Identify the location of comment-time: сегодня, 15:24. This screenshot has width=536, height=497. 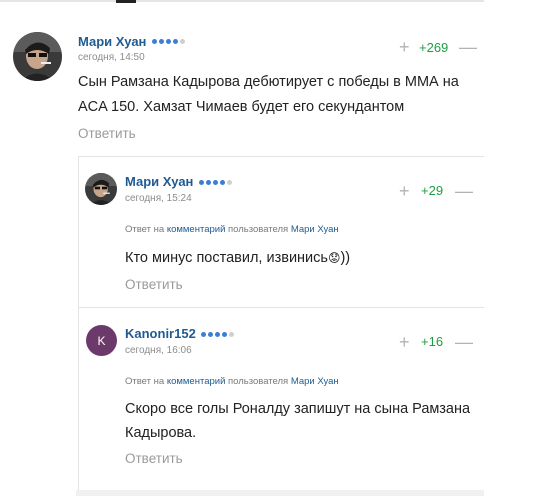
(158, 198).